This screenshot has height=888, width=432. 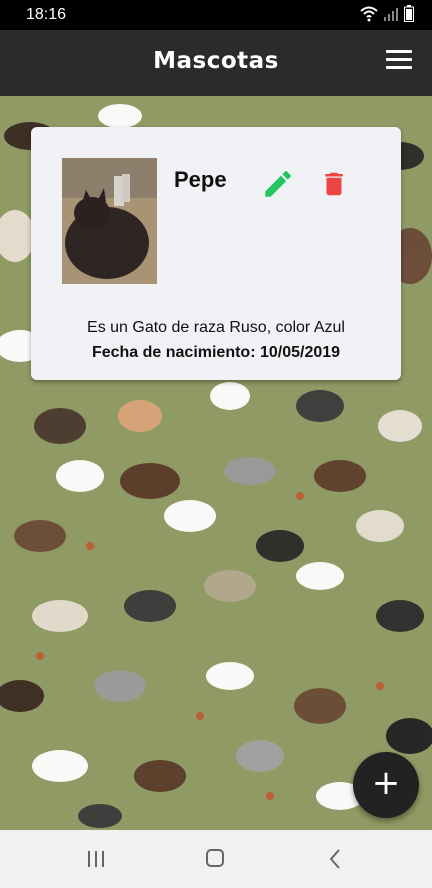 I want to click on delete-icon, so click(x=334, y=184).